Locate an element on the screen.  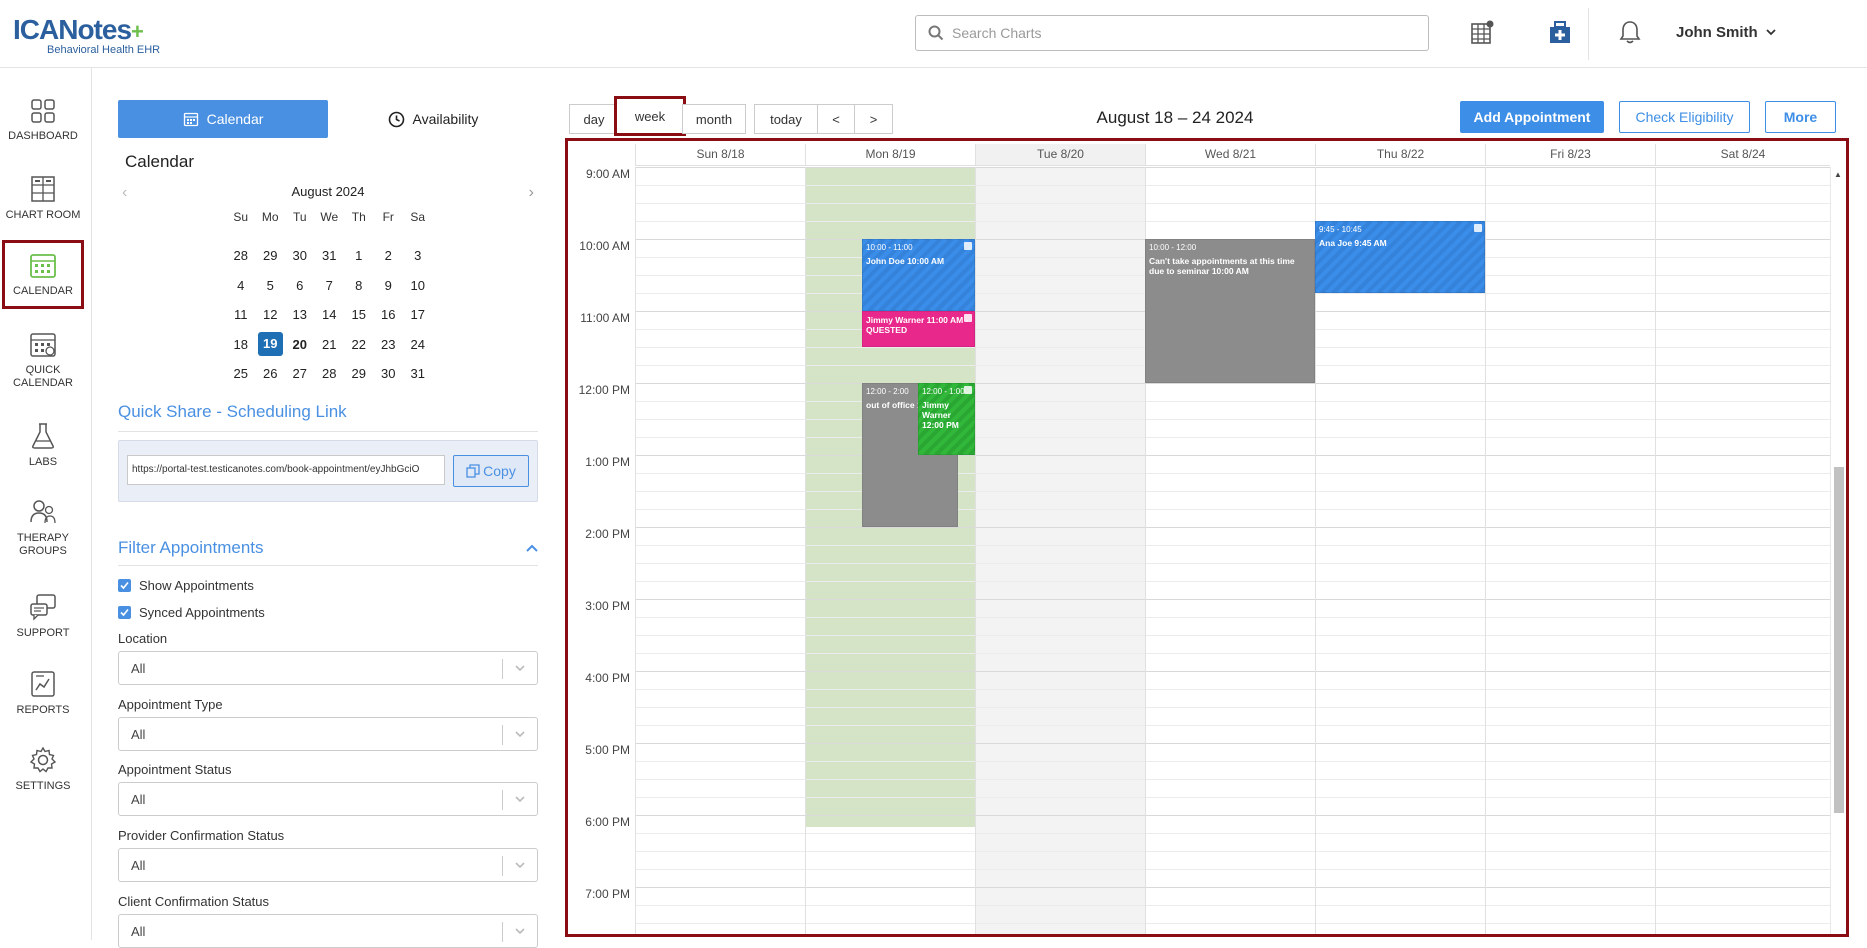
tab-calendar: Calendar is located at coordinates (223, 119).